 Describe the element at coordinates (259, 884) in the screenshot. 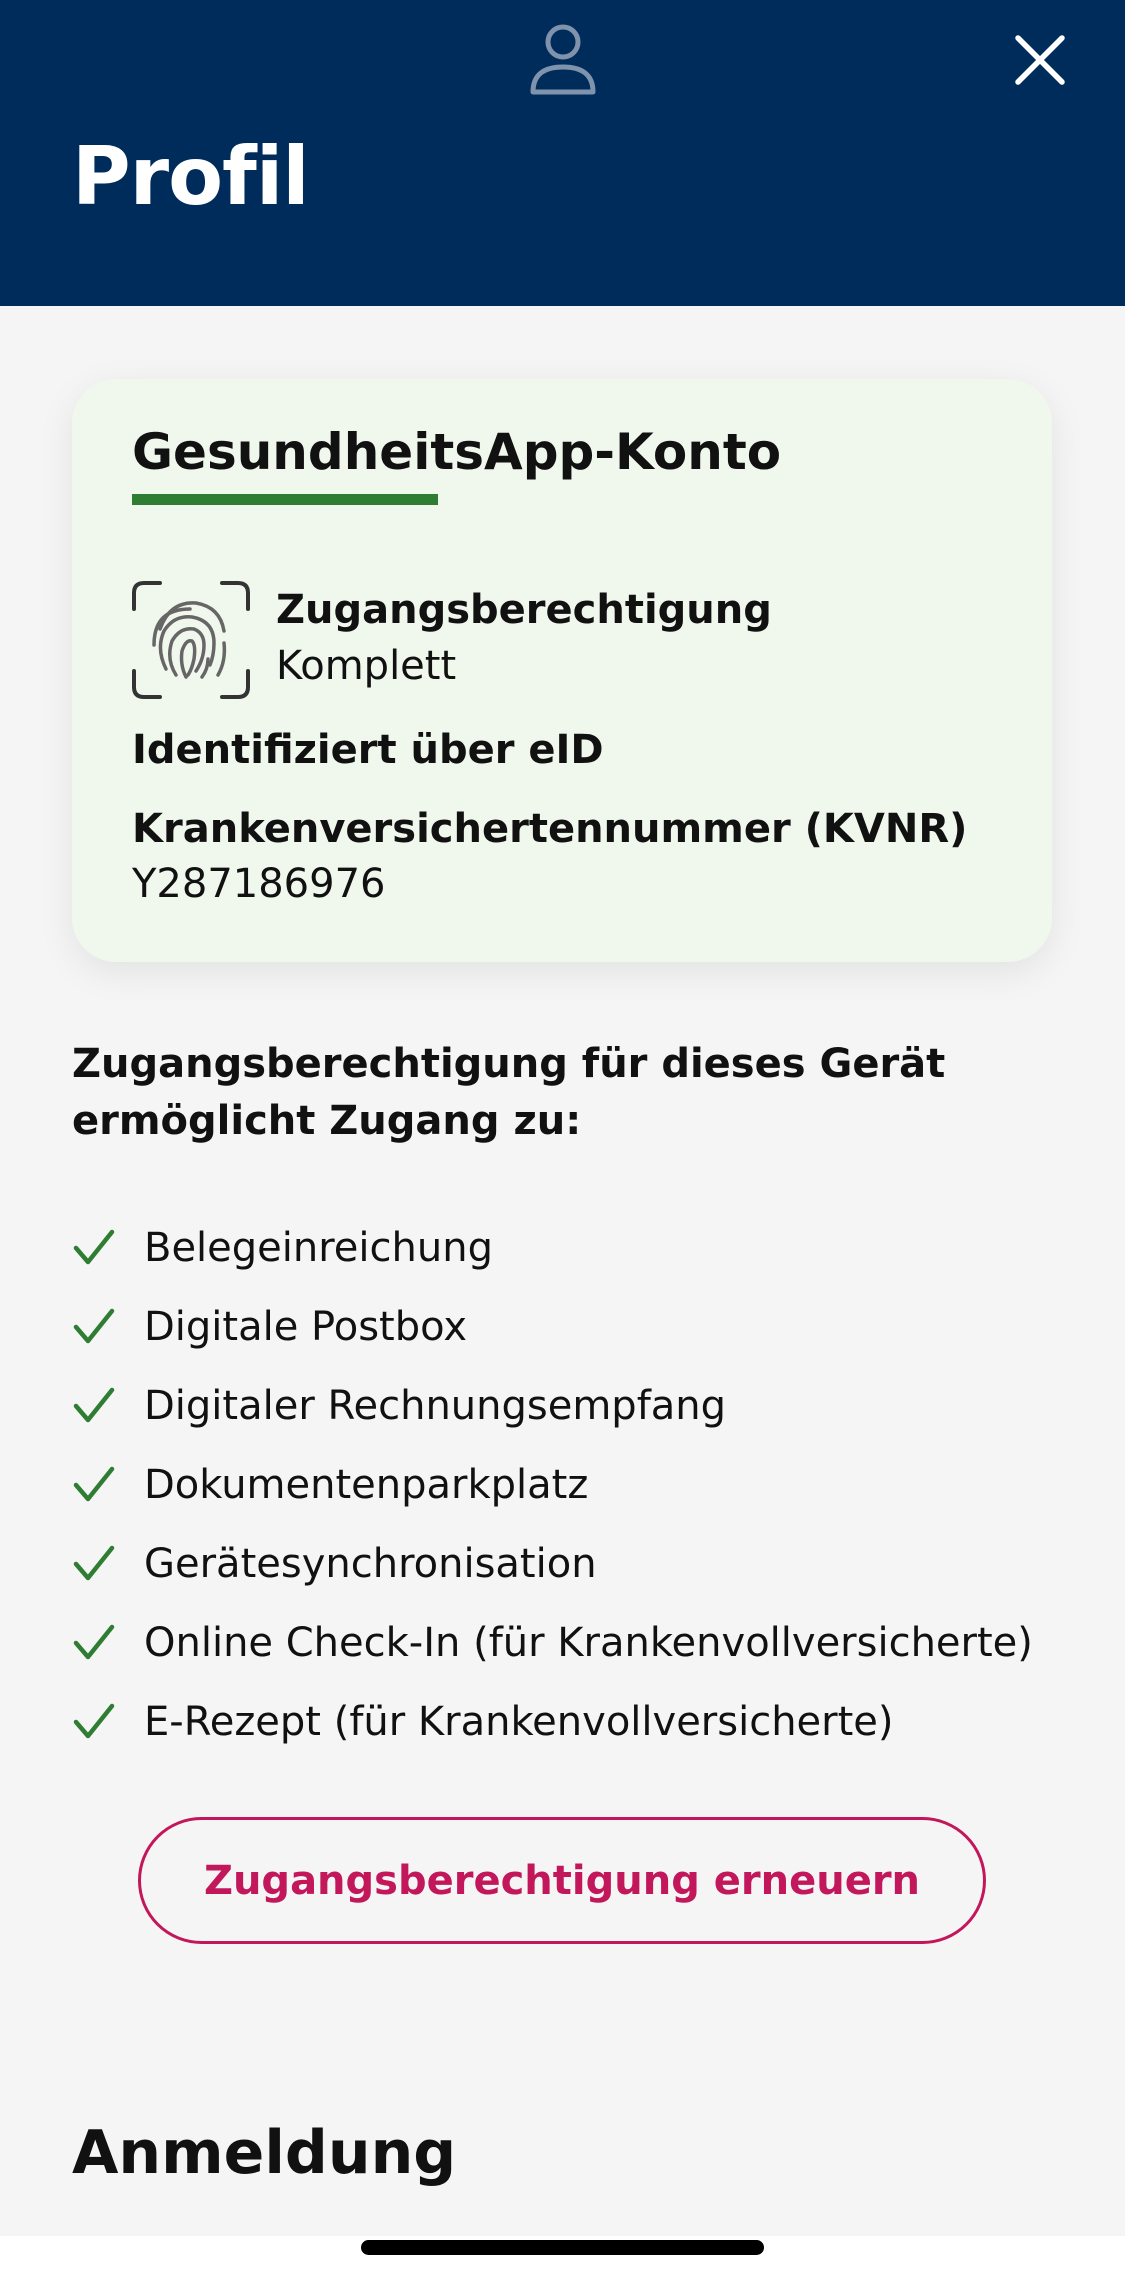

I see `kvnr-value: Y287186976` at that location.